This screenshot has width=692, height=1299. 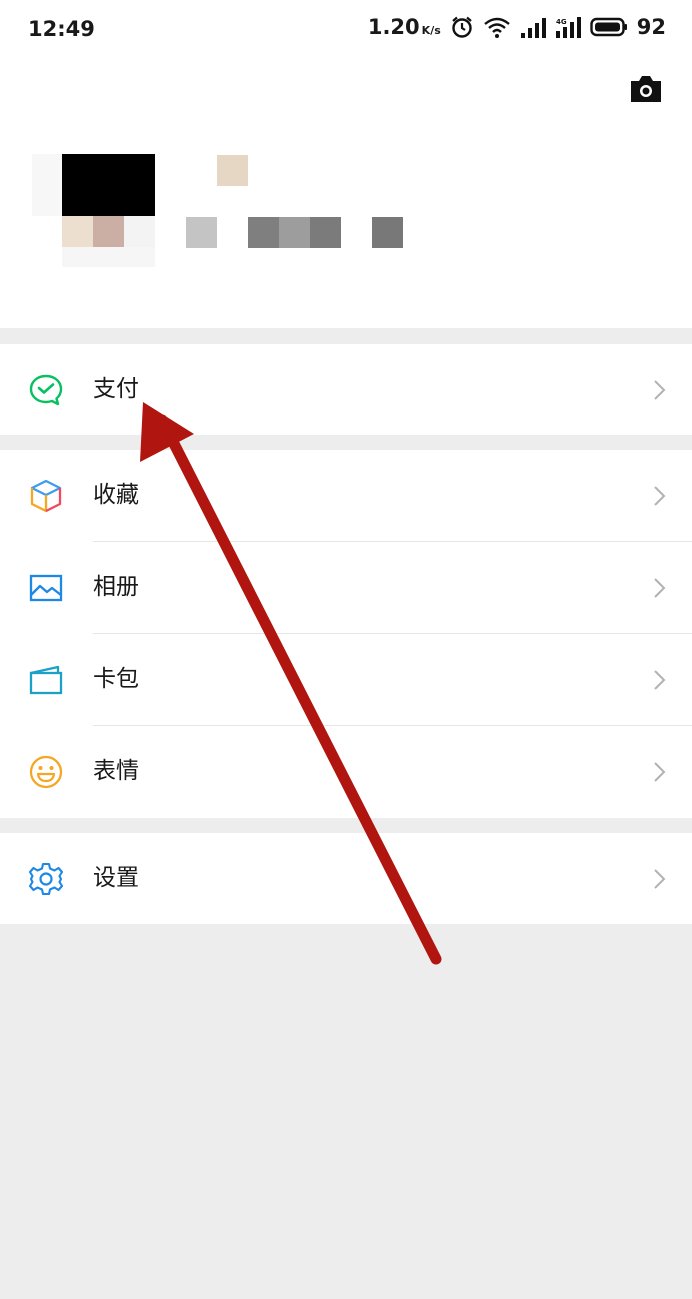 I want to click on alarm-icon, so click(x=462, y=27).